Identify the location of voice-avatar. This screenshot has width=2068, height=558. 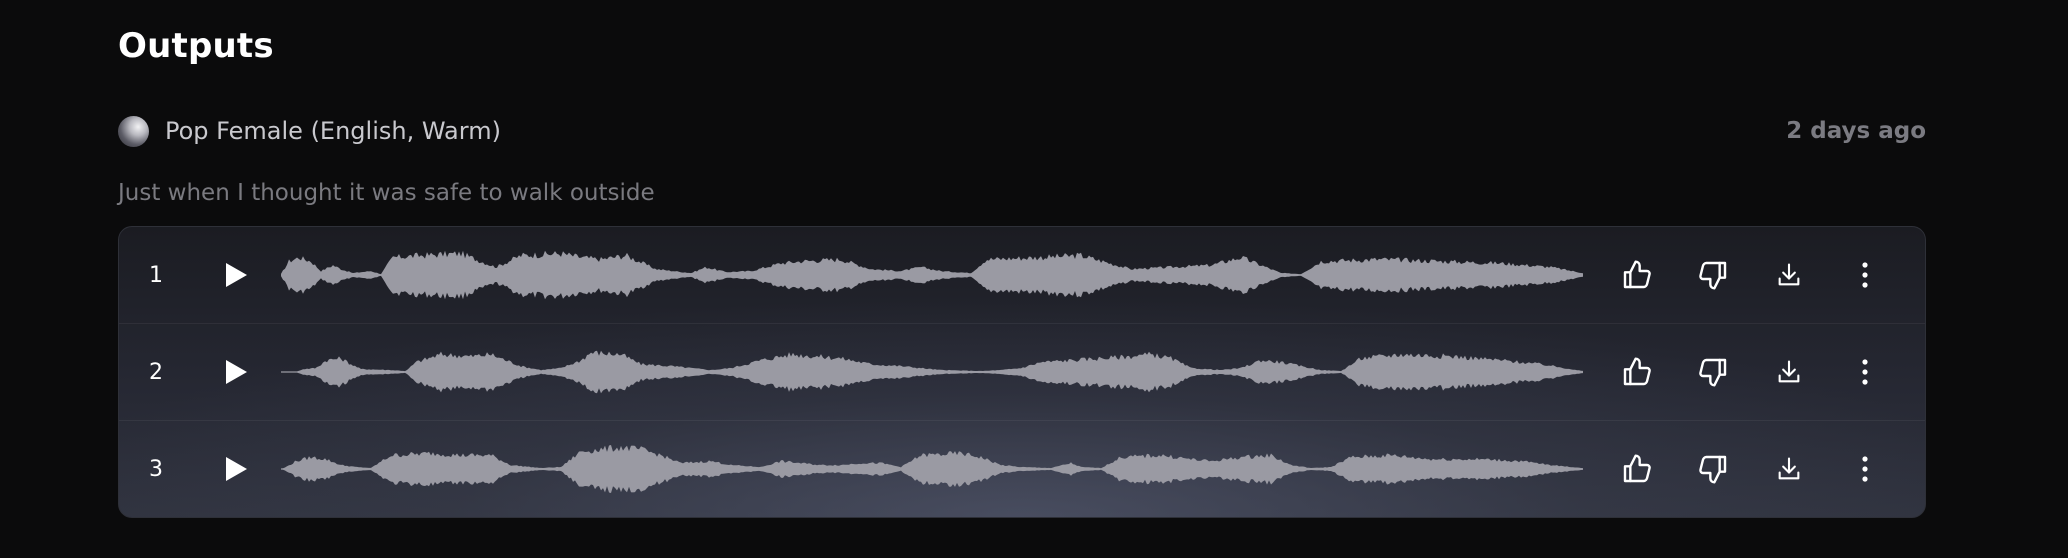
(133, 131).